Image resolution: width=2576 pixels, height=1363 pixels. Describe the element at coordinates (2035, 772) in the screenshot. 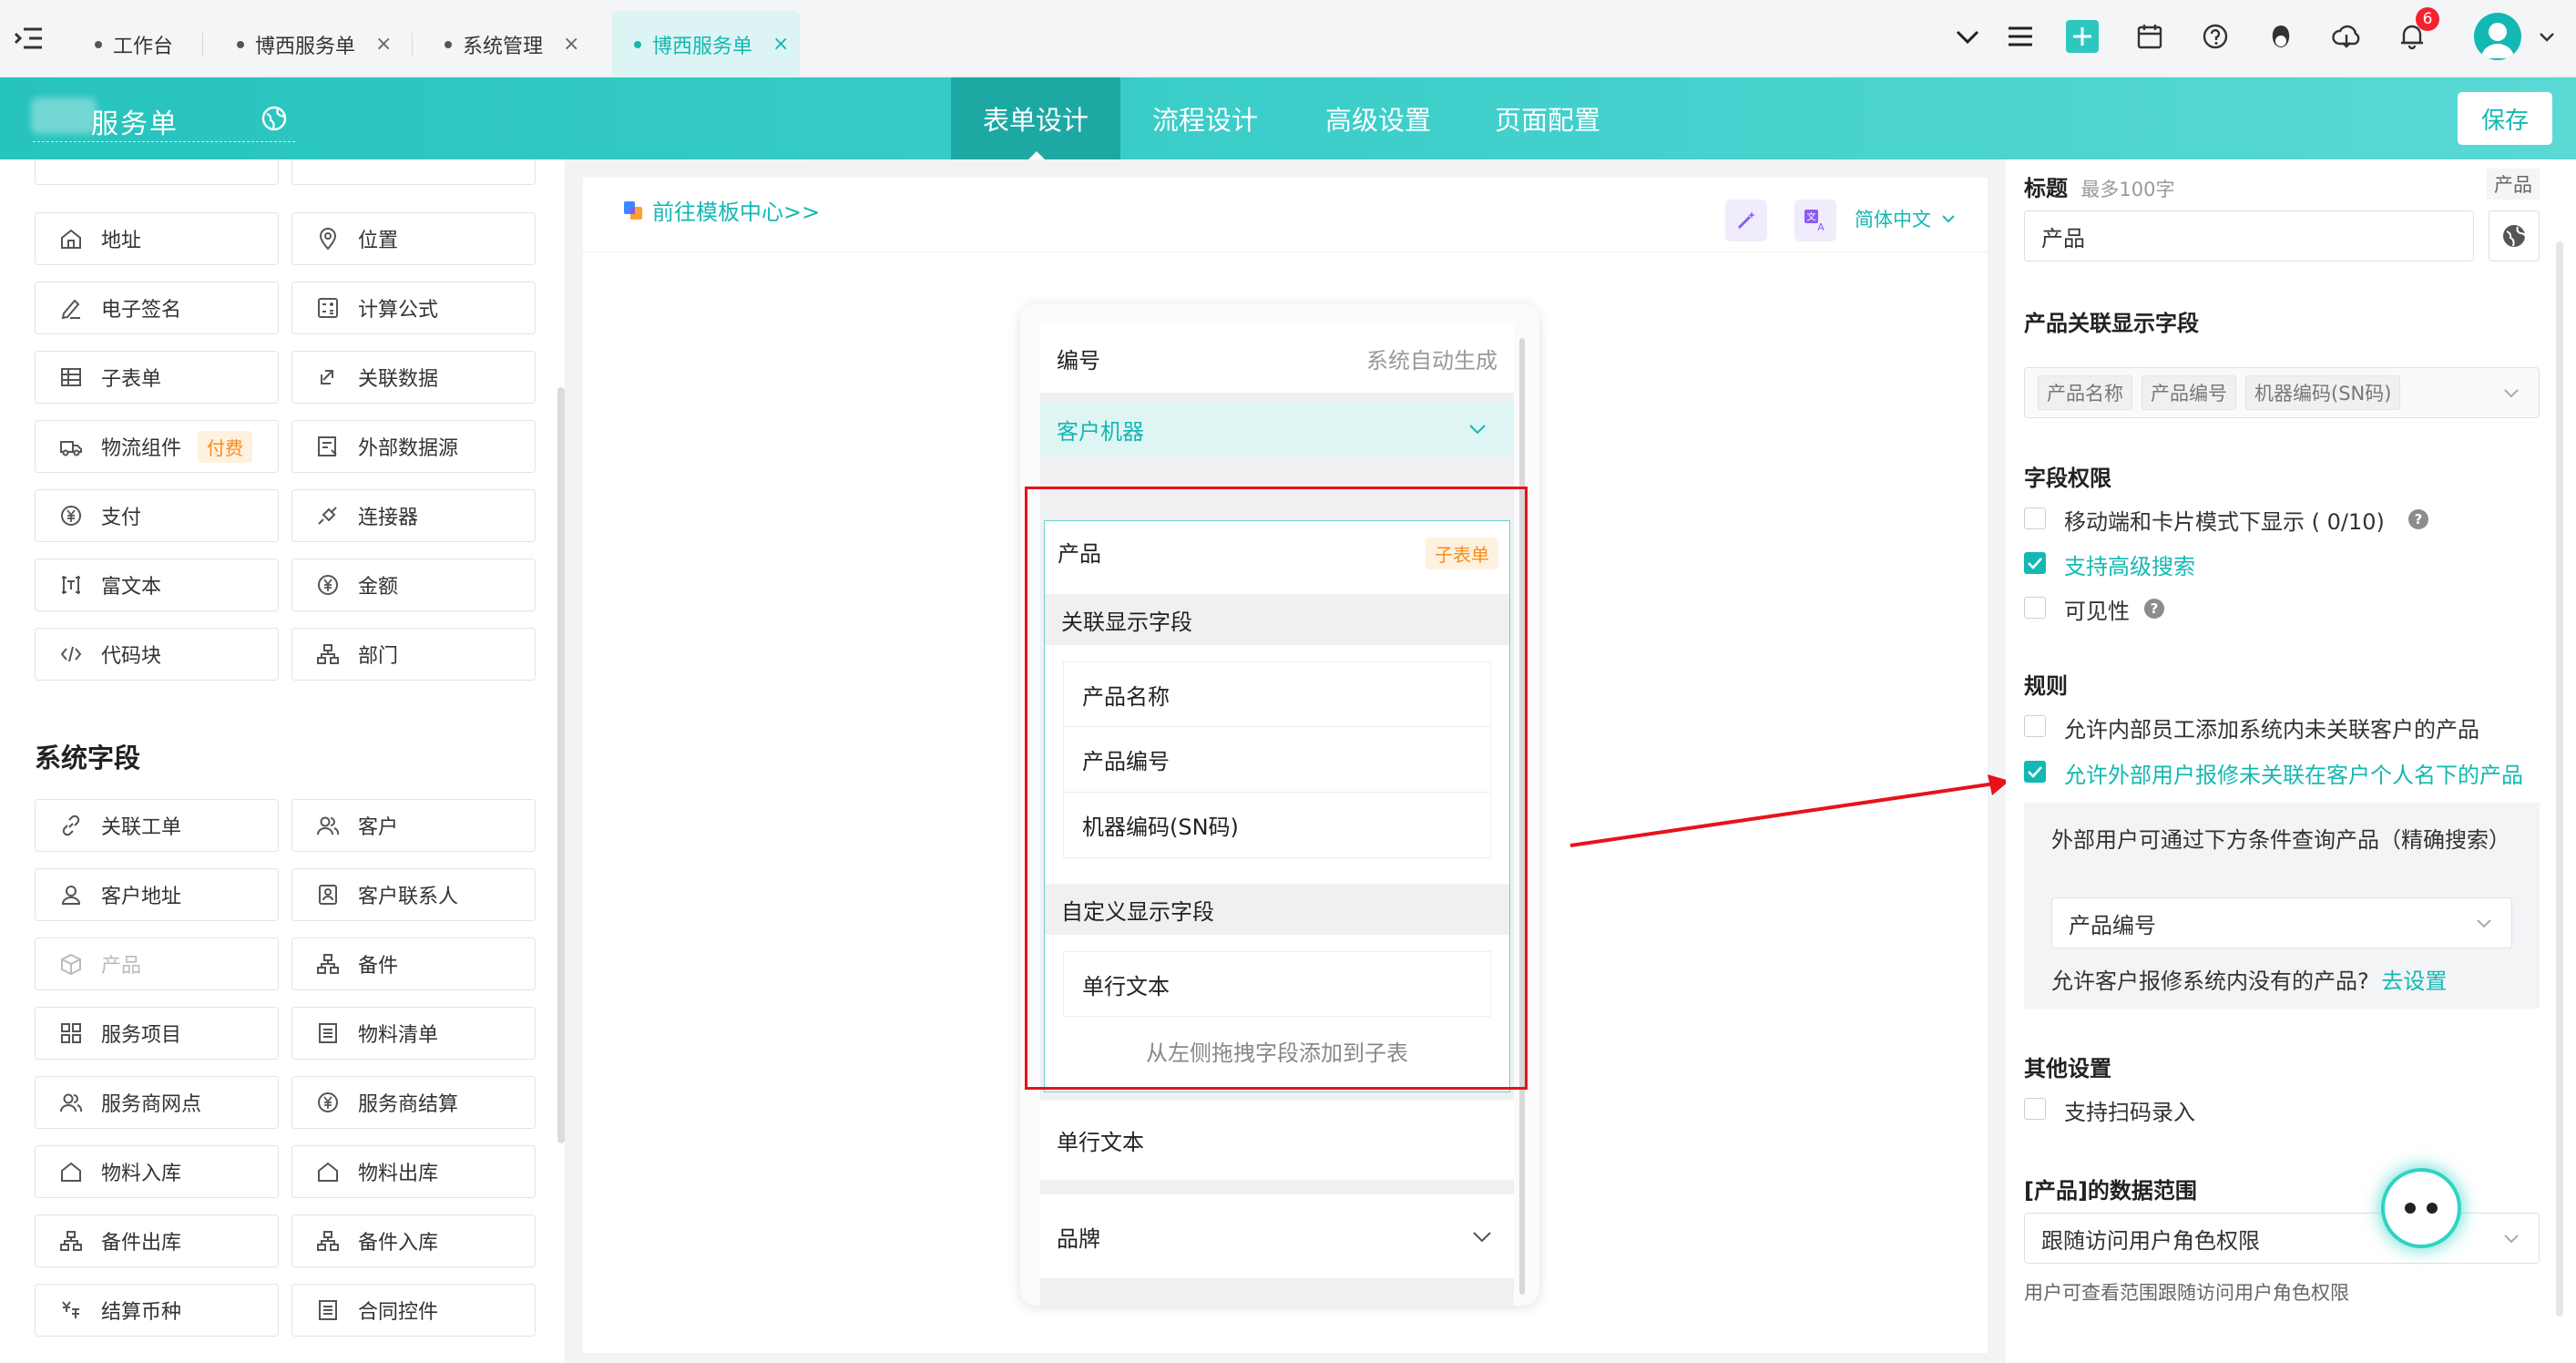

I see `checkbox-external-rule` at that location.